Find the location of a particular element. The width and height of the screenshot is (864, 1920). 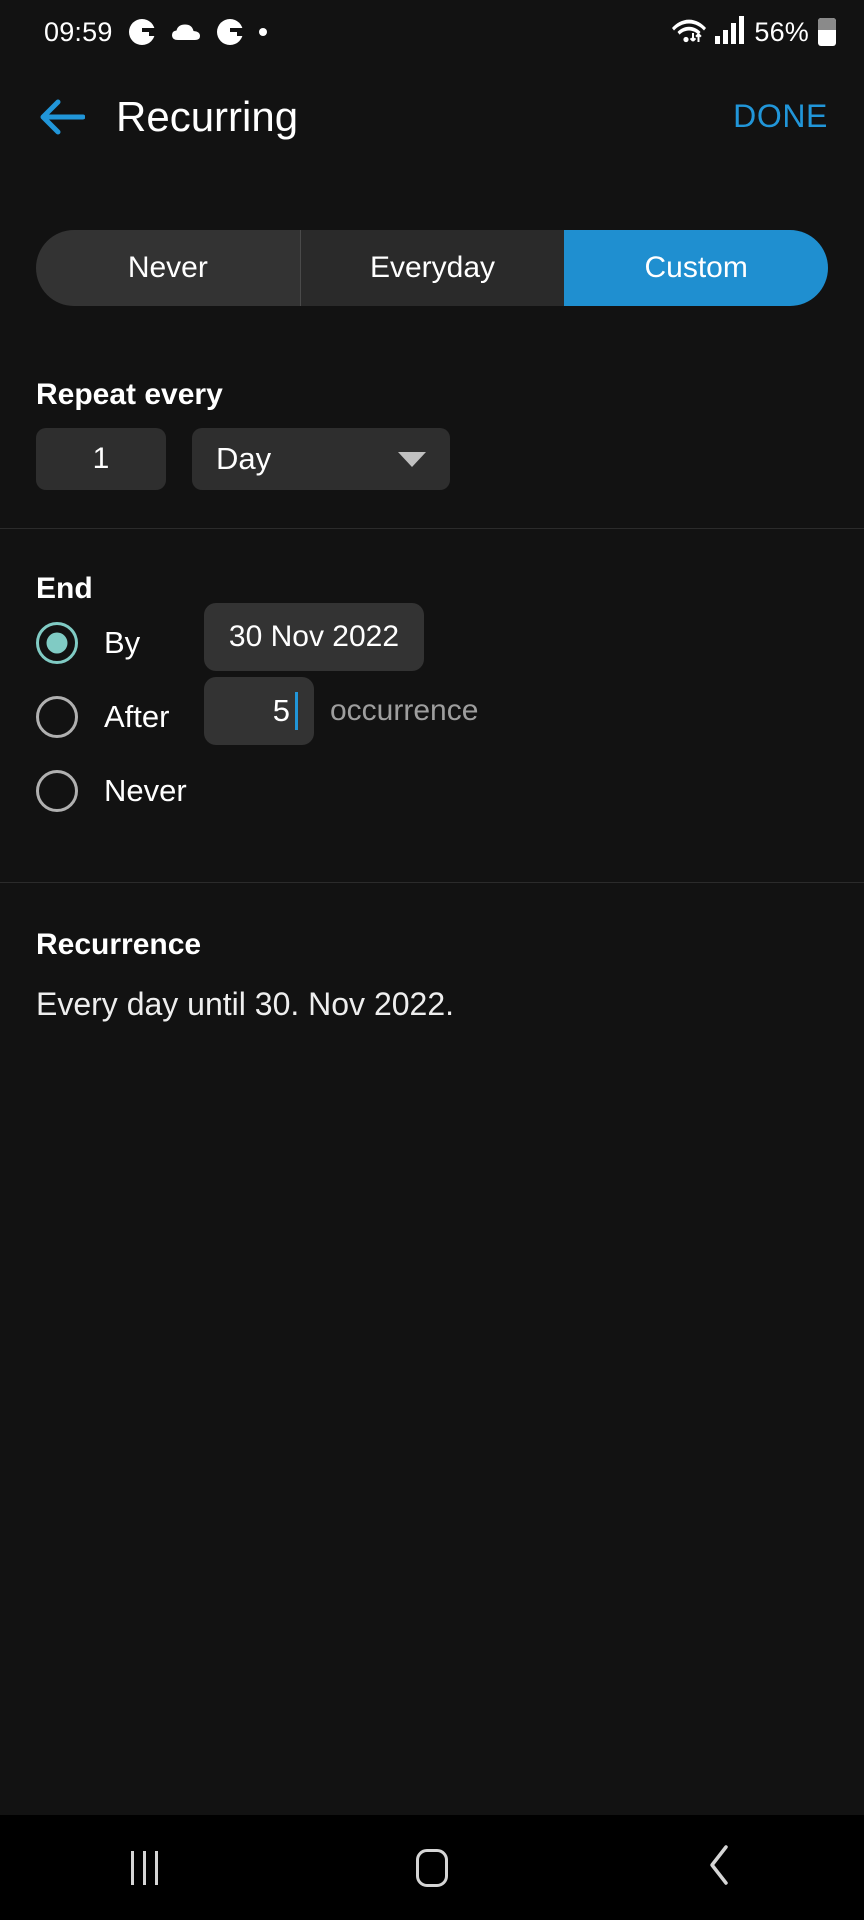

wifi-icon is located at coordinates (689, 32).